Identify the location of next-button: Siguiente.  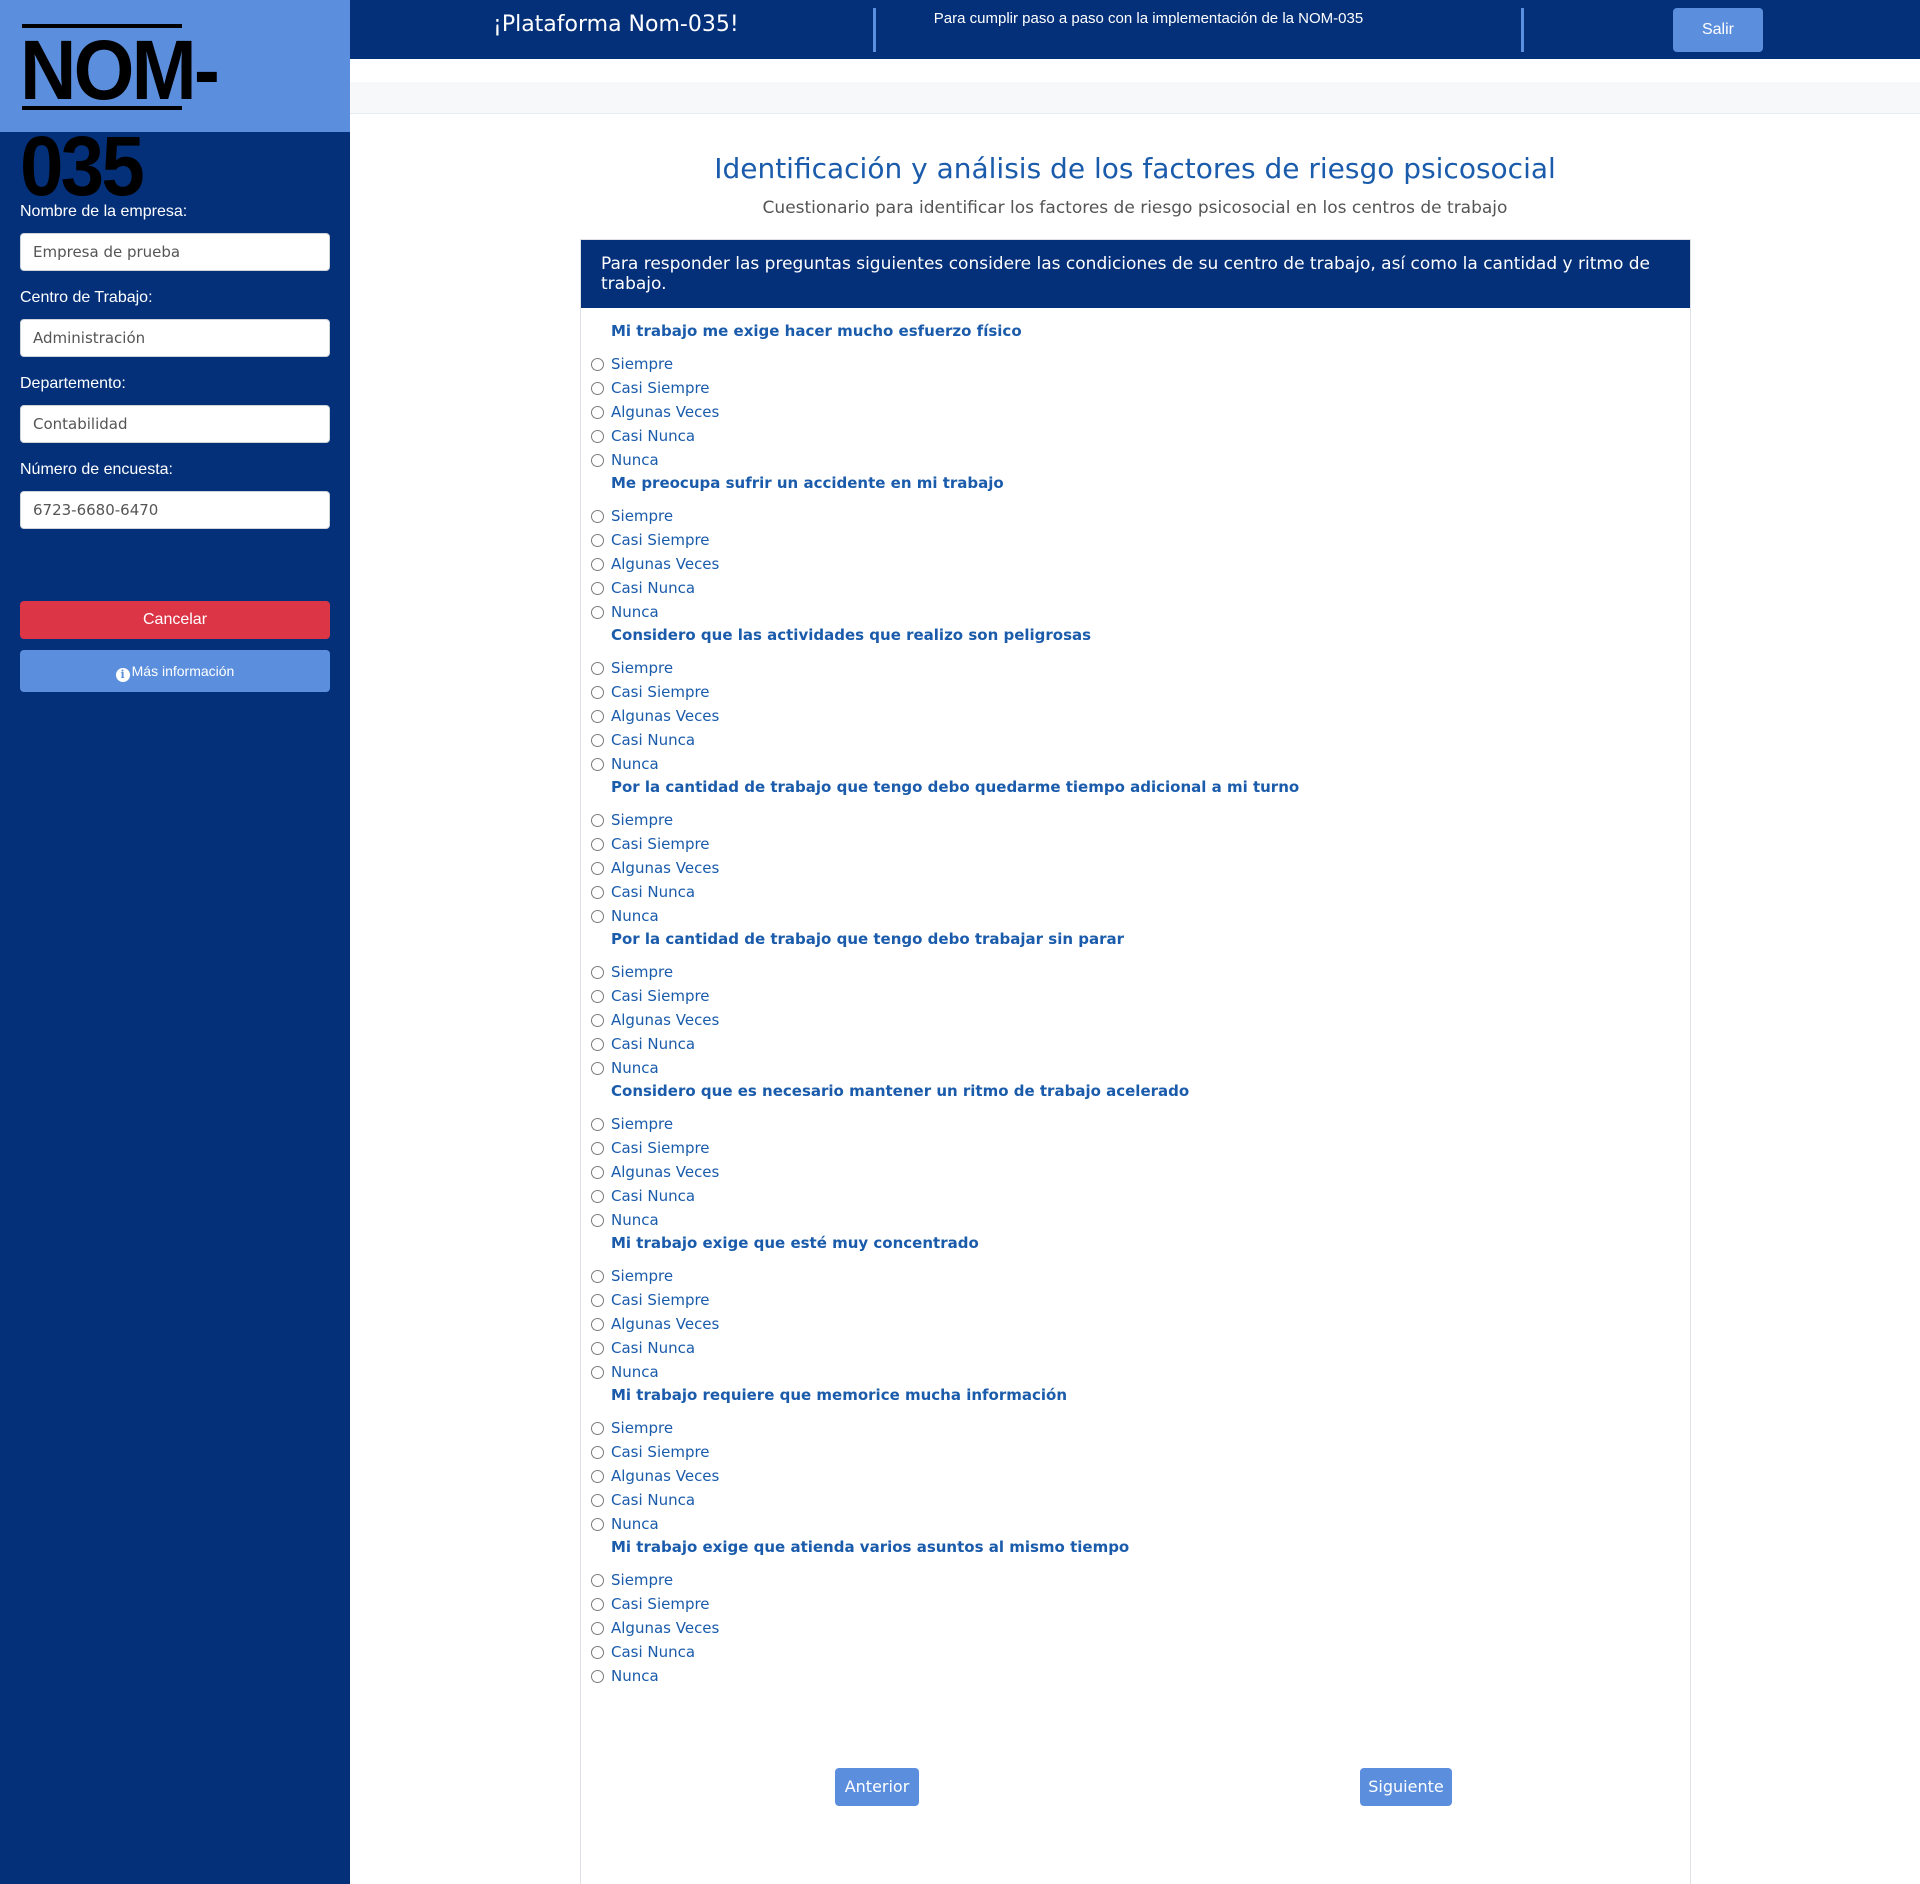
(1406, 1787).